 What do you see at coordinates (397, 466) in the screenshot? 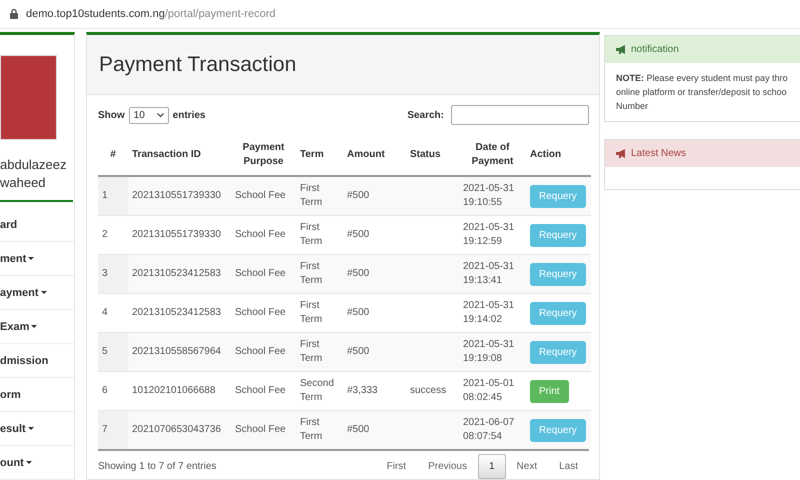
I see `pagination-button: First` at bounding box center [397, 466].